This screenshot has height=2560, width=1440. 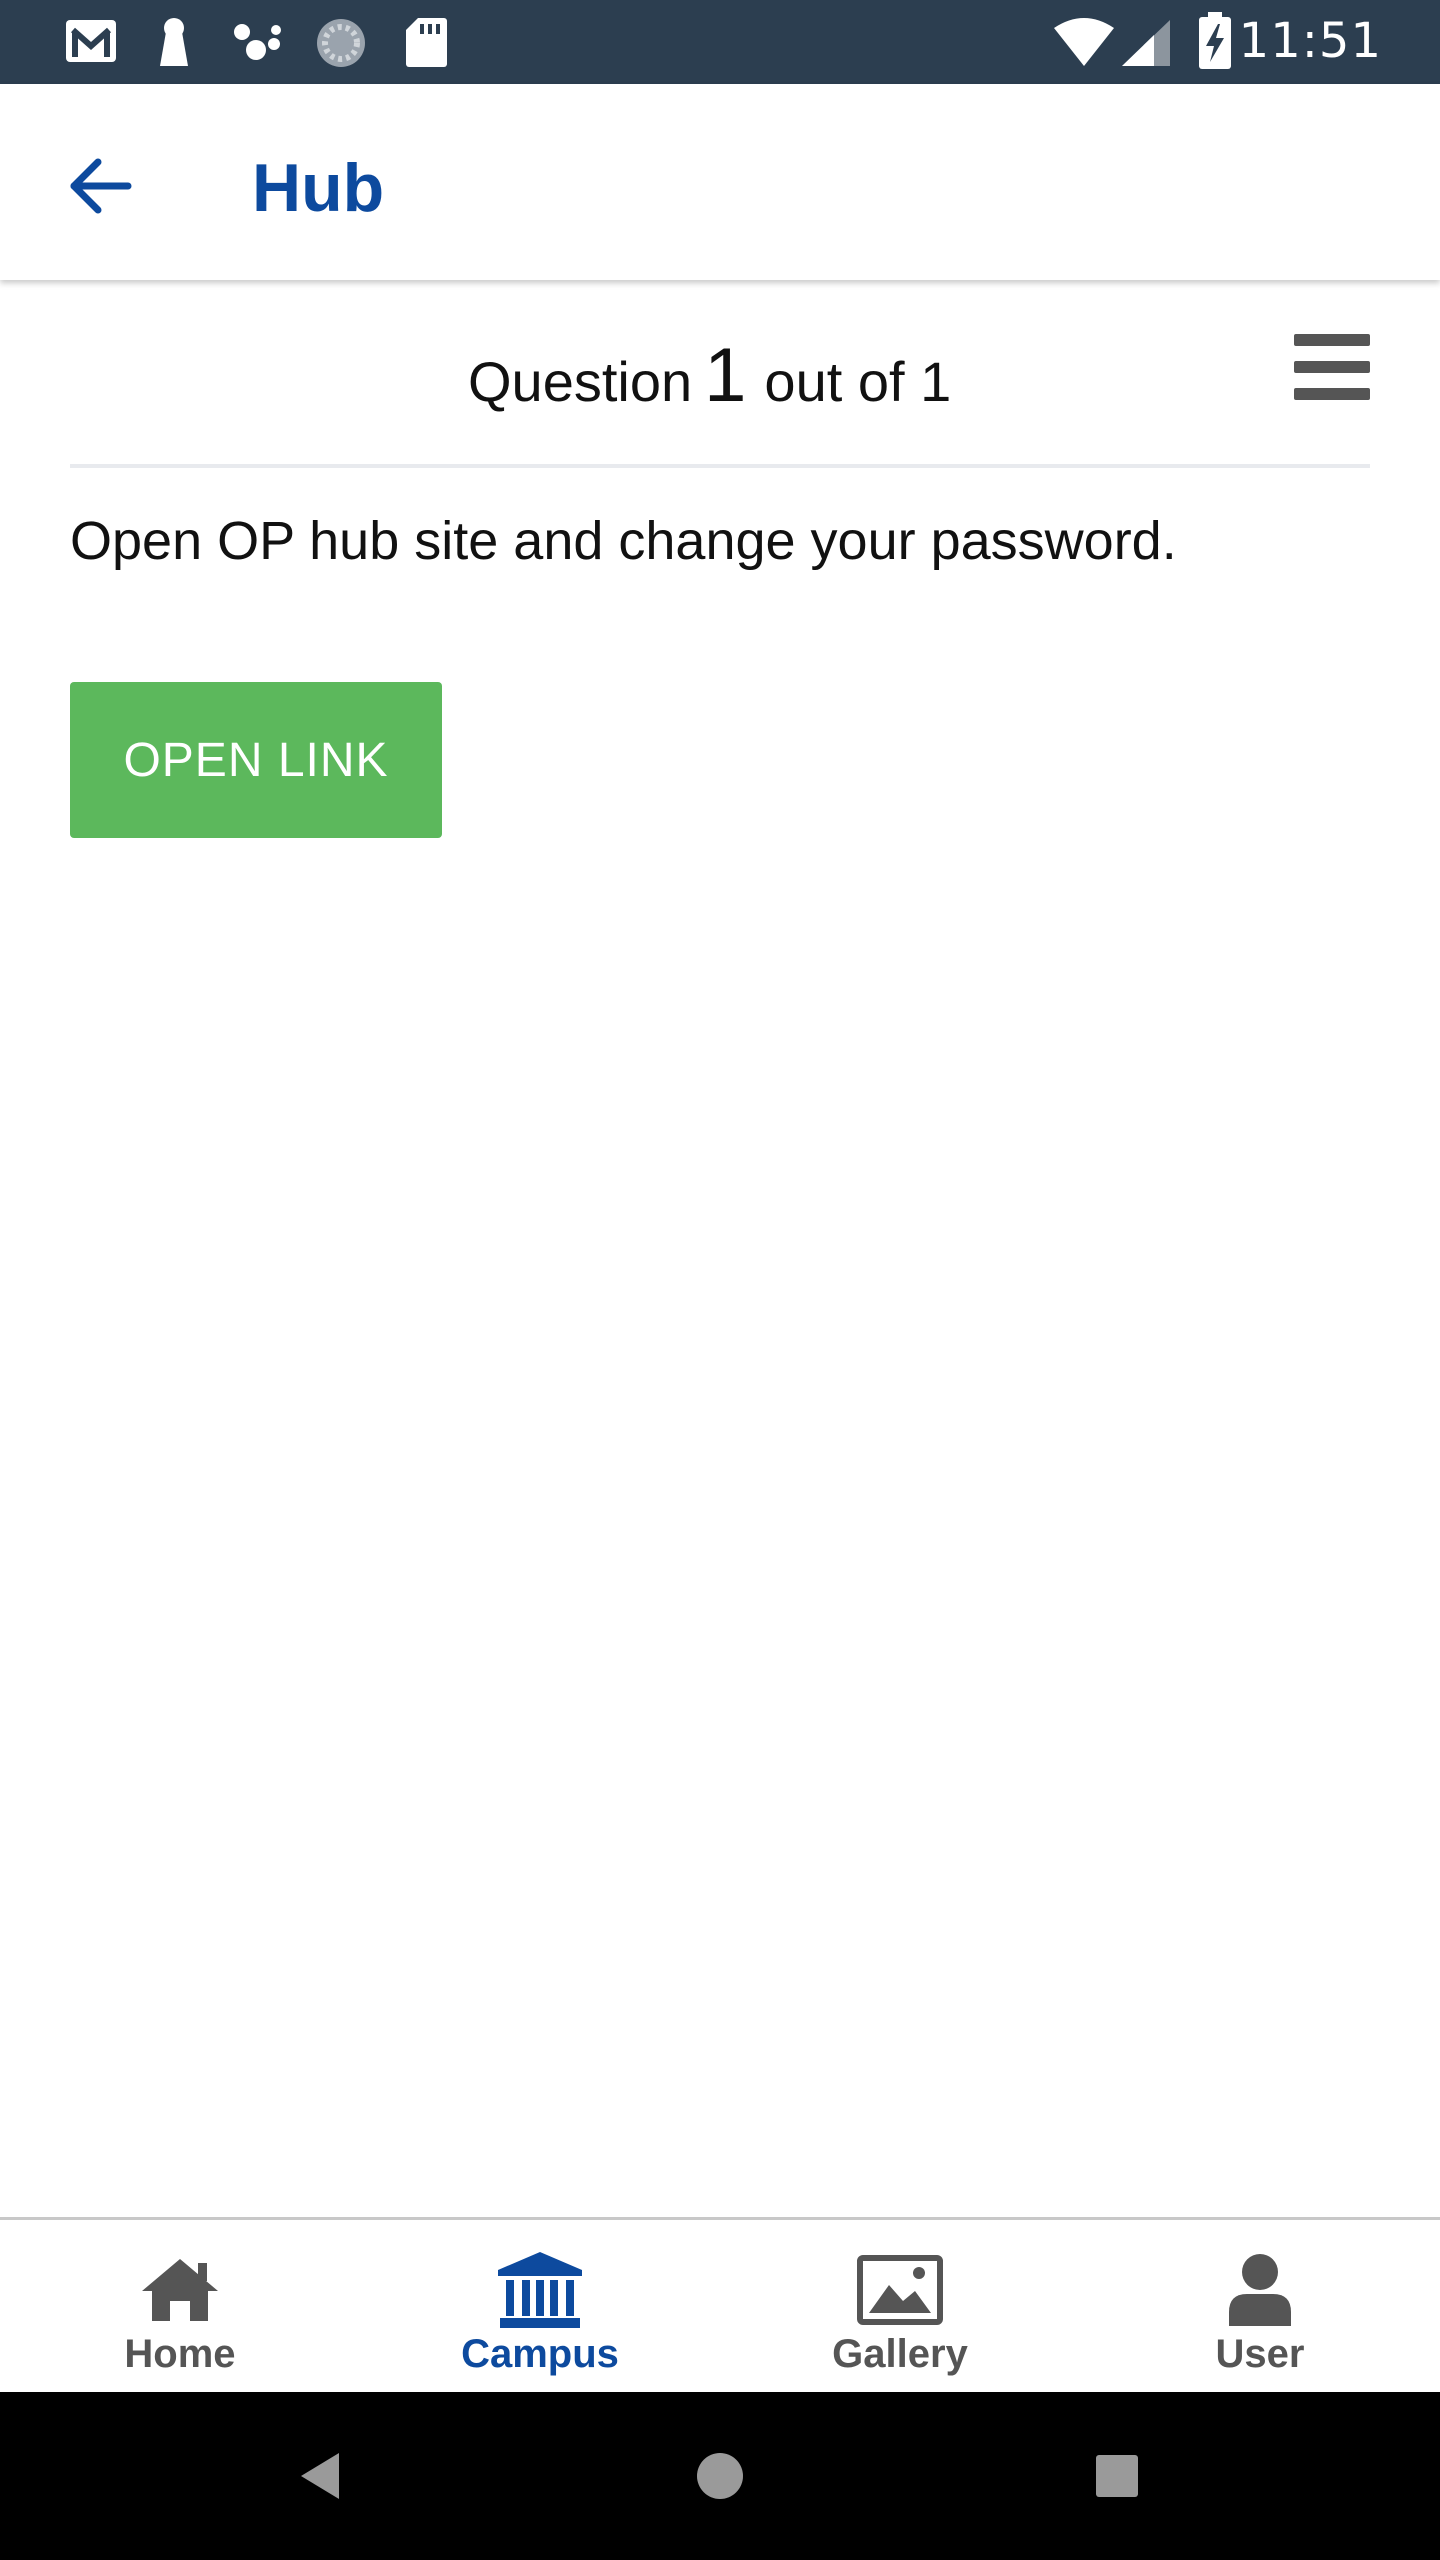 What do you see at coordinates (580, 381) in the screenshot?
I see `question-counter-prefix: Question` at bounding box center [580, 381].